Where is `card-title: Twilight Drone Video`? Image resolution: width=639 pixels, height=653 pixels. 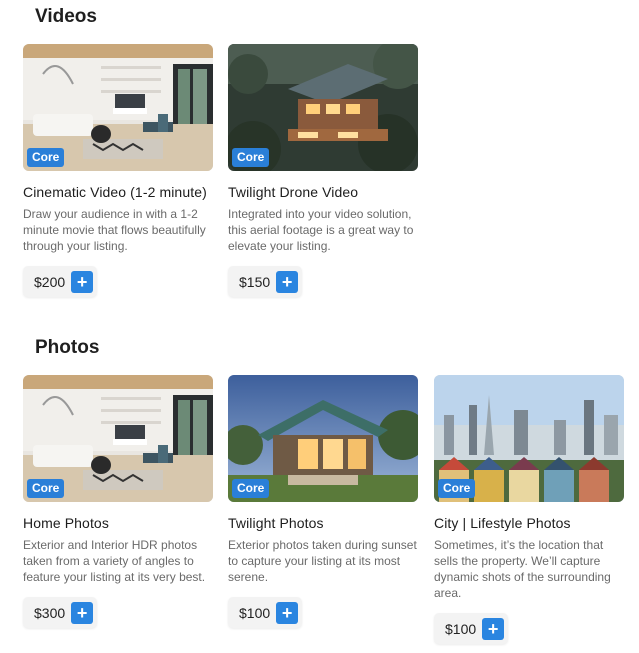
card-title: Twilight Drone Video is located at coordinates (293, 192).